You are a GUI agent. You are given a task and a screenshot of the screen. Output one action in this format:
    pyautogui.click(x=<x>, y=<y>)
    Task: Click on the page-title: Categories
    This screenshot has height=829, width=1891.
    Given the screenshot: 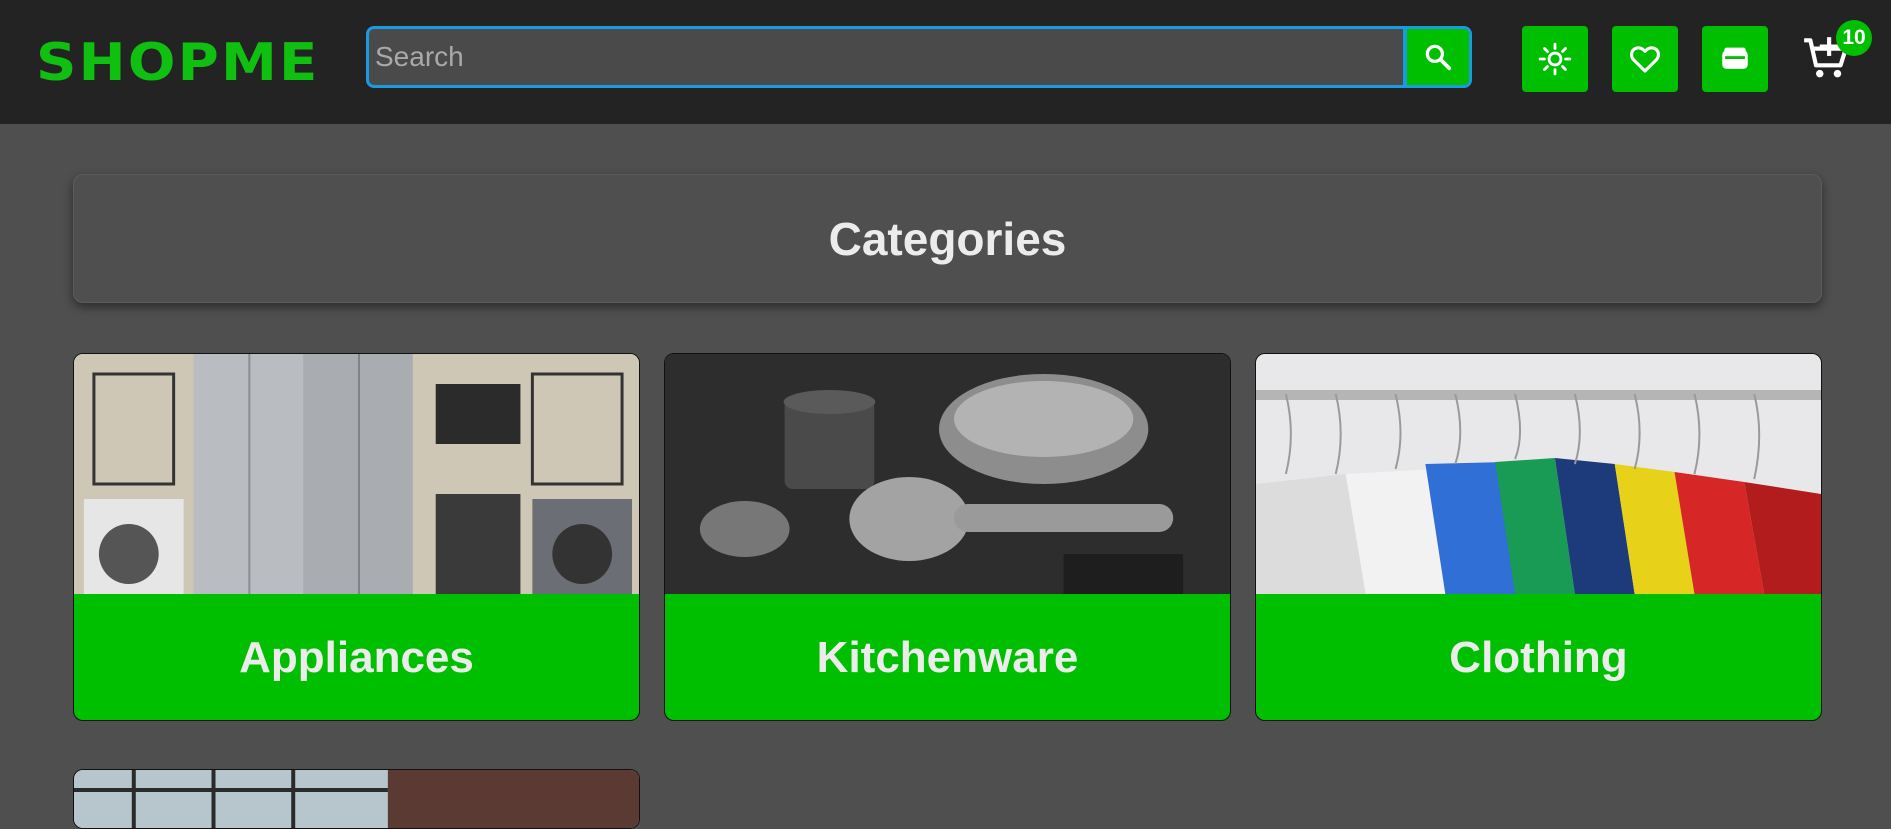 What is the action you would take?
    pyautogui.click(x=947, y=238)
    